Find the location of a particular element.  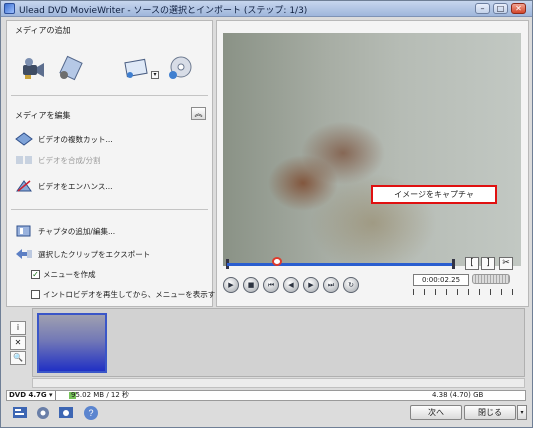

home-button: ⏮ is located at coordinates (271, 285).